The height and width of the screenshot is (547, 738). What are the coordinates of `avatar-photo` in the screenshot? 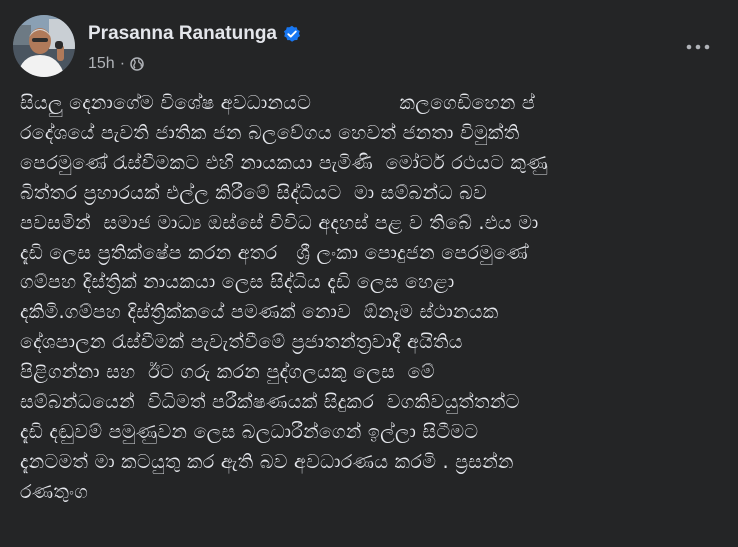 It's located at (44, 46).